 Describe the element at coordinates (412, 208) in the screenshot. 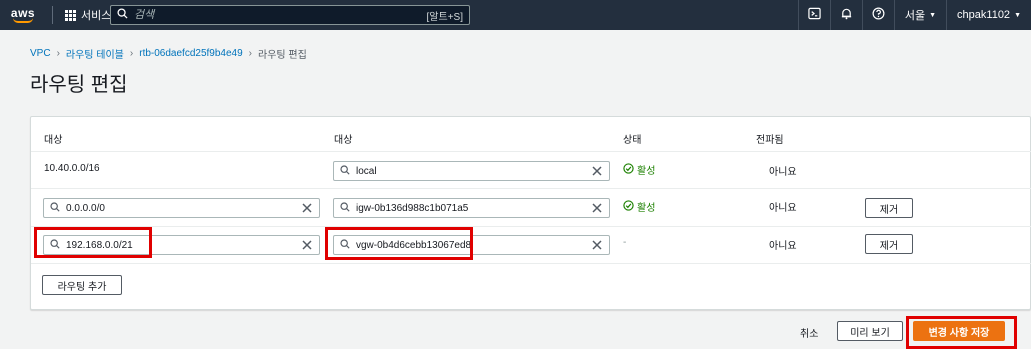

I see `target-value: igw-0b136d988c1b071a5` at that location.